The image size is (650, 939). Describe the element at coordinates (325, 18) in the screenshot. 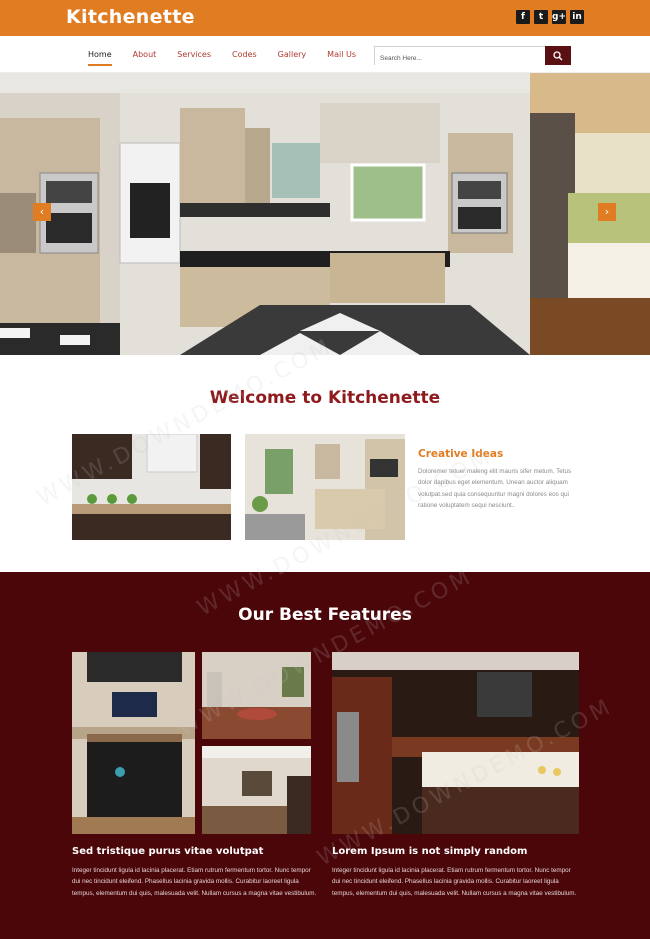

I see `top-bar: Kitchenette f t g+ in` at that location.